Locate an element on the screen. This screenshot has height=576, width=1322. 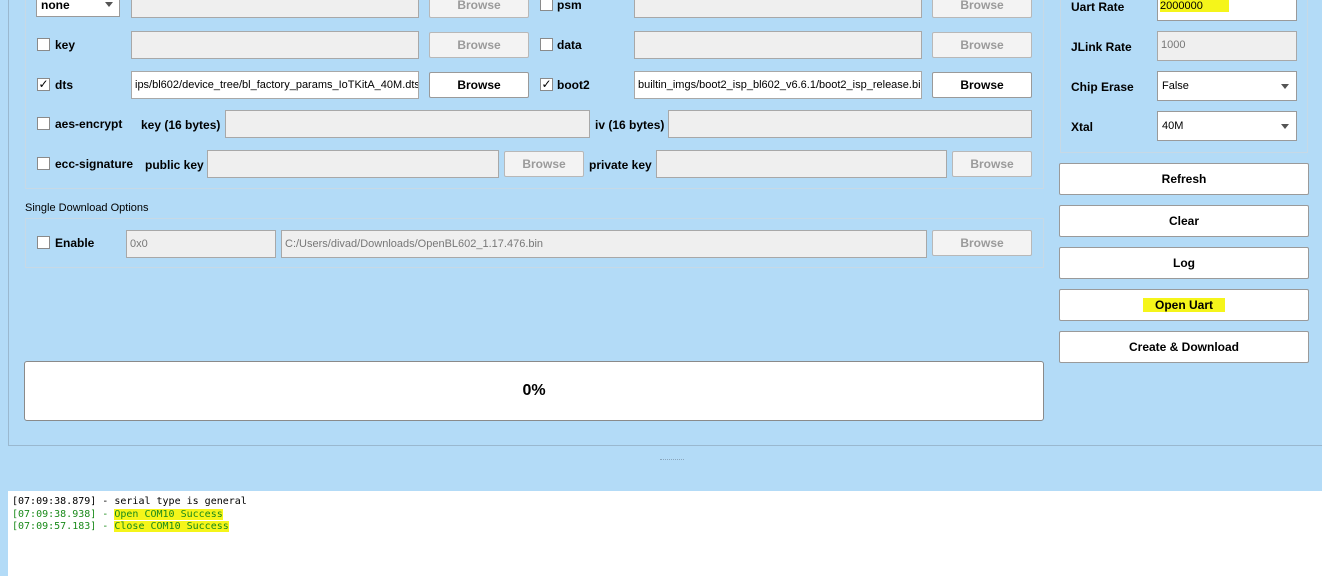
log-line-message: serial type is general is located at coordinates (180, 501).